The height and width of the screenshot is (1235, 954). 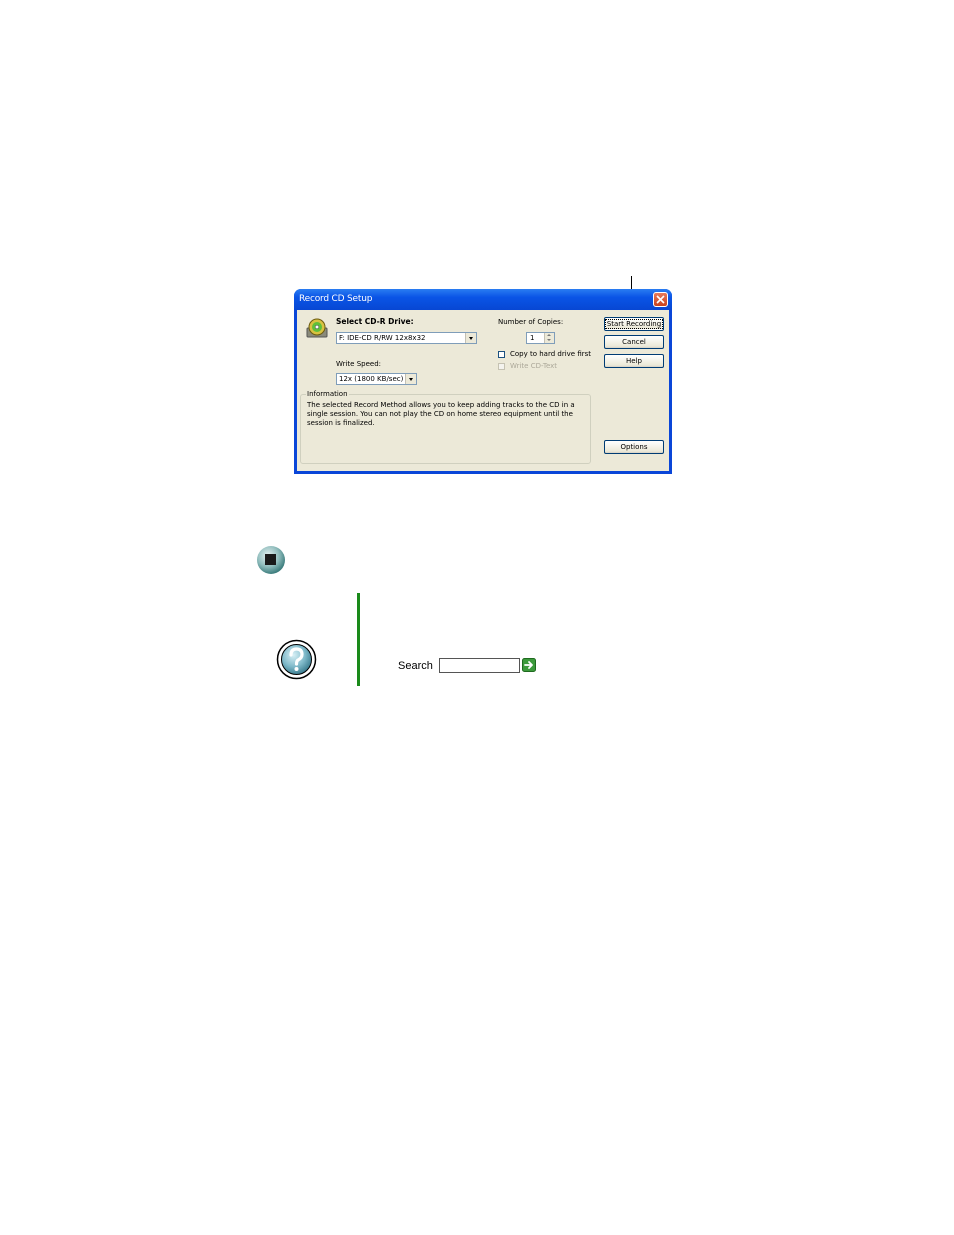 What do you see at coordinates (271, 560) in the screenshot?
I see `stop-icon` at bounding box center [271, 560].